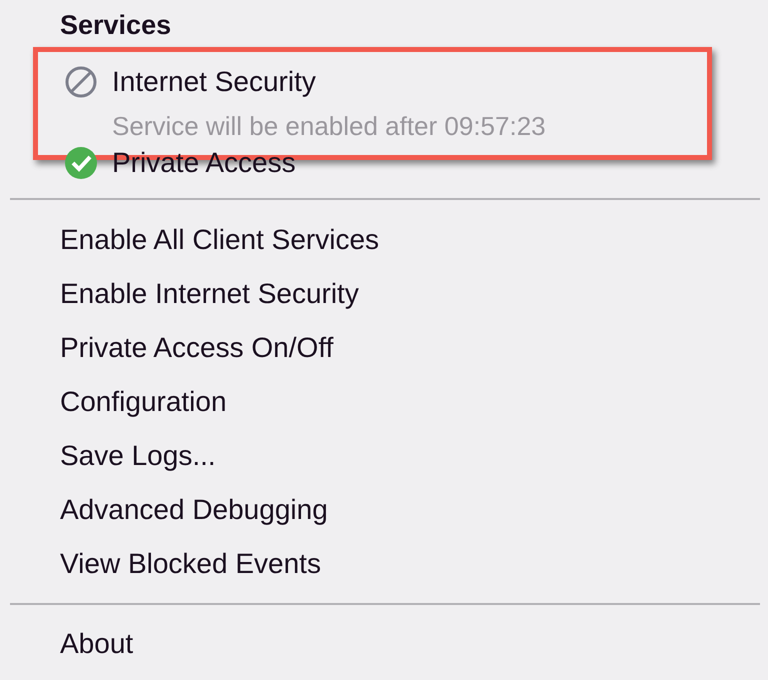 Image resolution: width=768 pixels, height=680 pixels. What do you see at coordinates (197, 348) in the screenshot?
I see `menu-item: Private Access On/Off` at bounding box center [197, 348].